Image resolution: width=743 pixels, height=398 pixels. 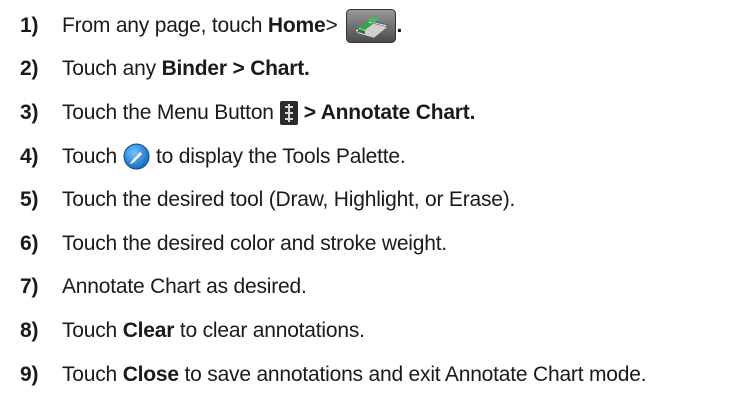 I want to click on home-binder-icon, so click(x=370, y=25).